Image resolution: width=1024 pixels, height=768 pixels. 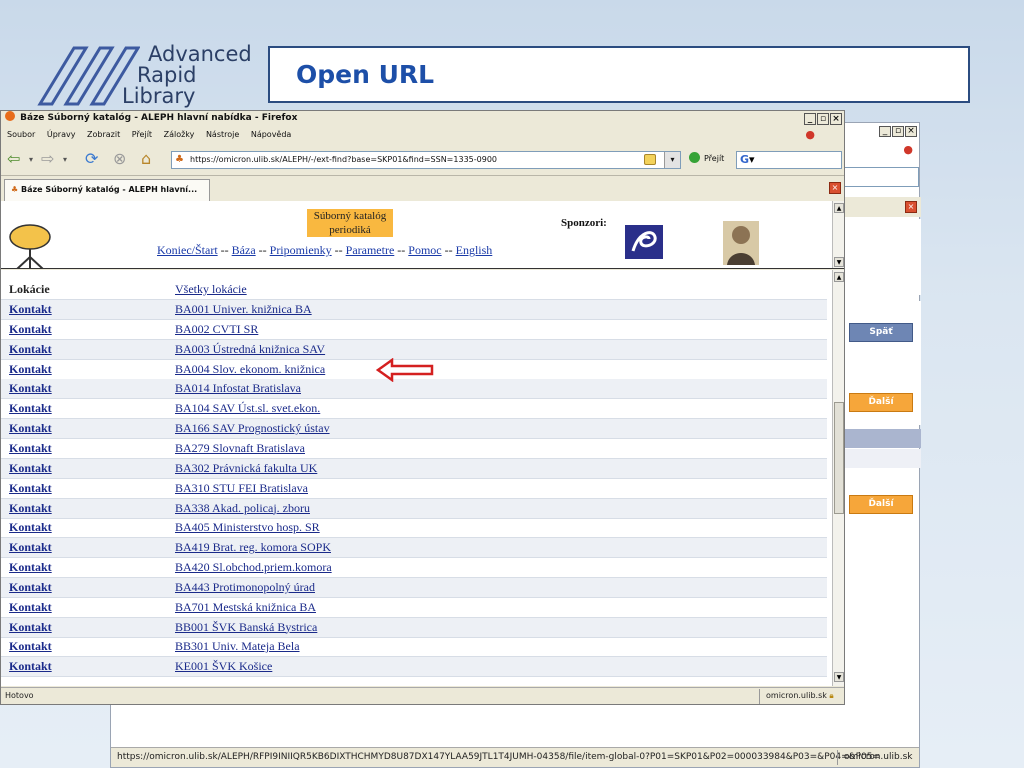 I want to click on location-link: BA302 Právnická fakulta UK, so click(x=246, y=468).